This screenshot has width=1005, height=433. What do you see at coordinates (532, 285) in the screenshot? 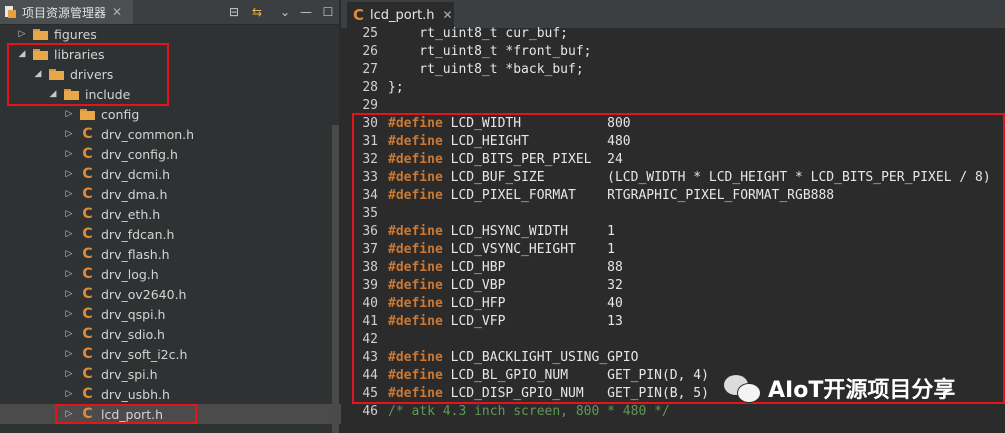
I see `macro-definition: LCD_VBP 32` at bounding box center [532, 285].